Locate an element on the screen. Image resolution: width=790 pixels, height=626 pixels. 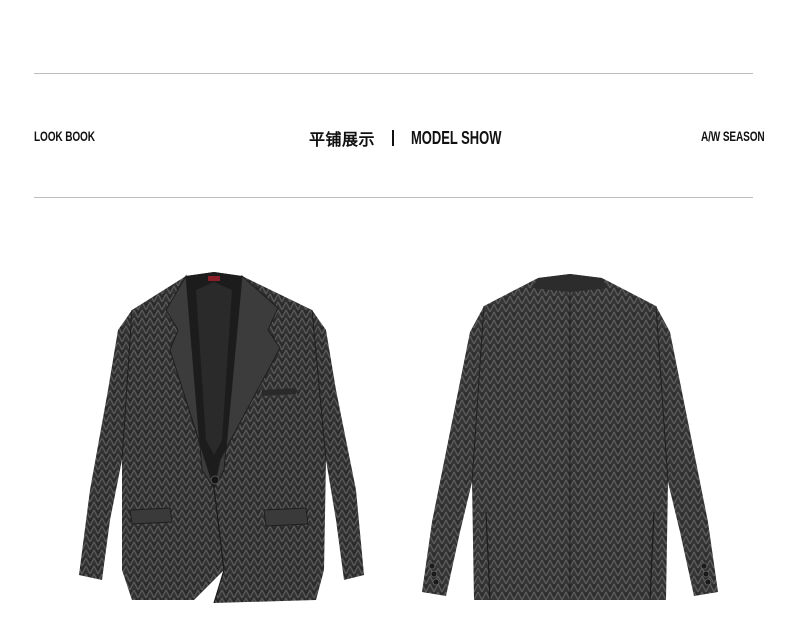
title-separator is located at coordinates (393, 138).